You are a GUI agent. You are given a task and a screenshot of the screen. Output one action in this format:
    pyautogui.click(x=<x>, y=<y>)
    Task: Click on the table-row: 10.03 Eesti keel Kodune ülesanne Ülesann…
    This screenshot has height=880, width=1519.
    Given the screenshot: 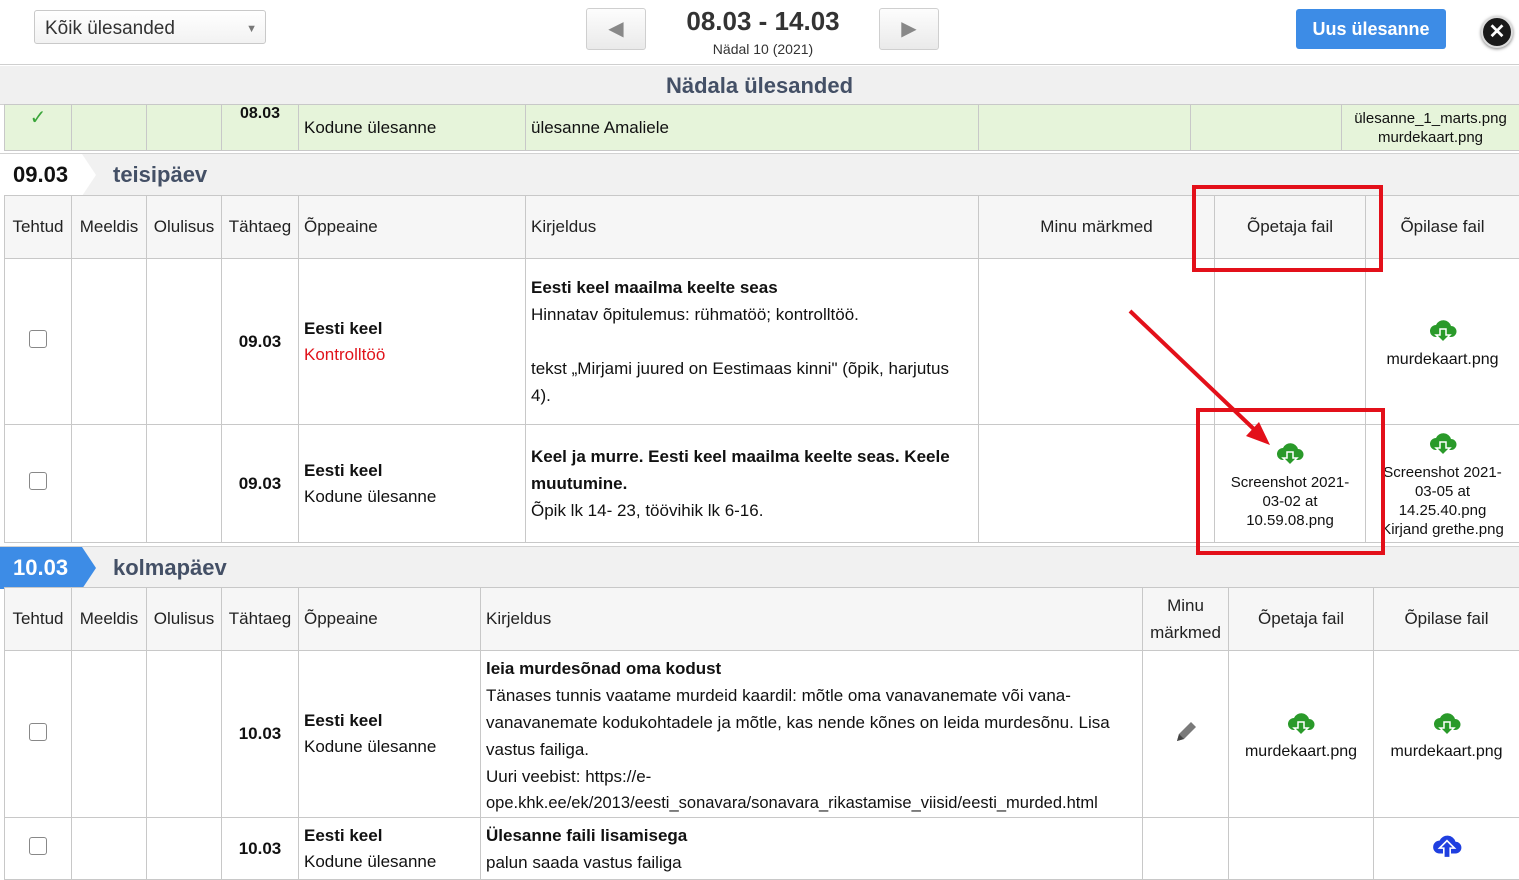 What is the action you would take?
    pyautogui.click(x=762, y=849)
    